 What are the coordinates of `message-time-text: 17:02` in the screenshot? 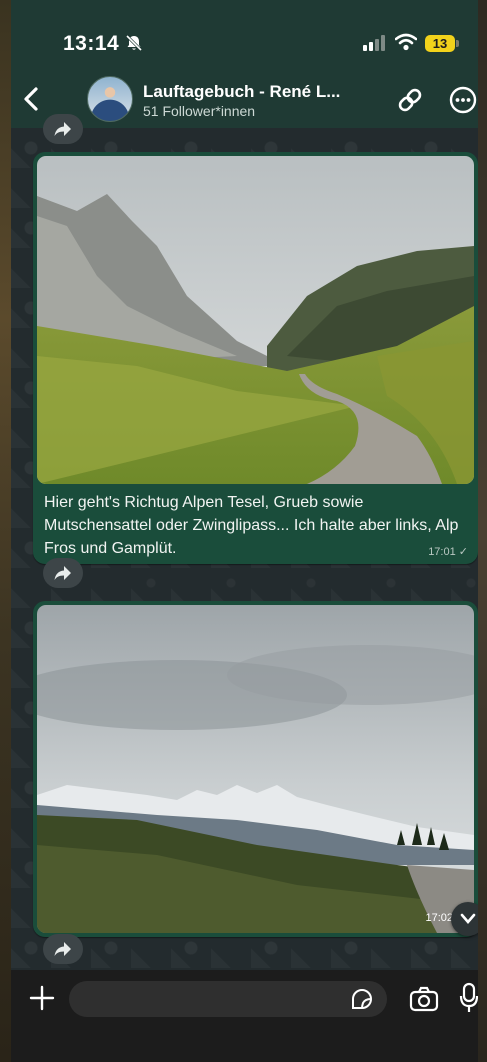 It's located at (439, 918).